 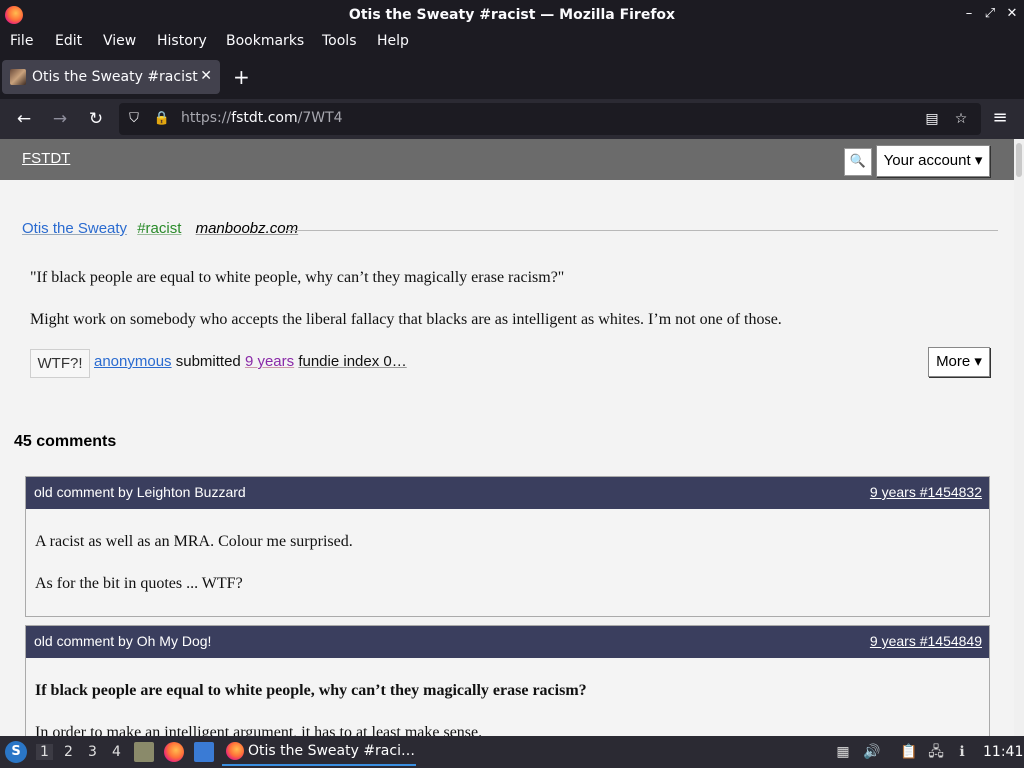 What do you see at coordinates (123, 641) in the screenshot?
I see `comment-author: old comment by Oh My Dog!` at bounding box center [123, 641].